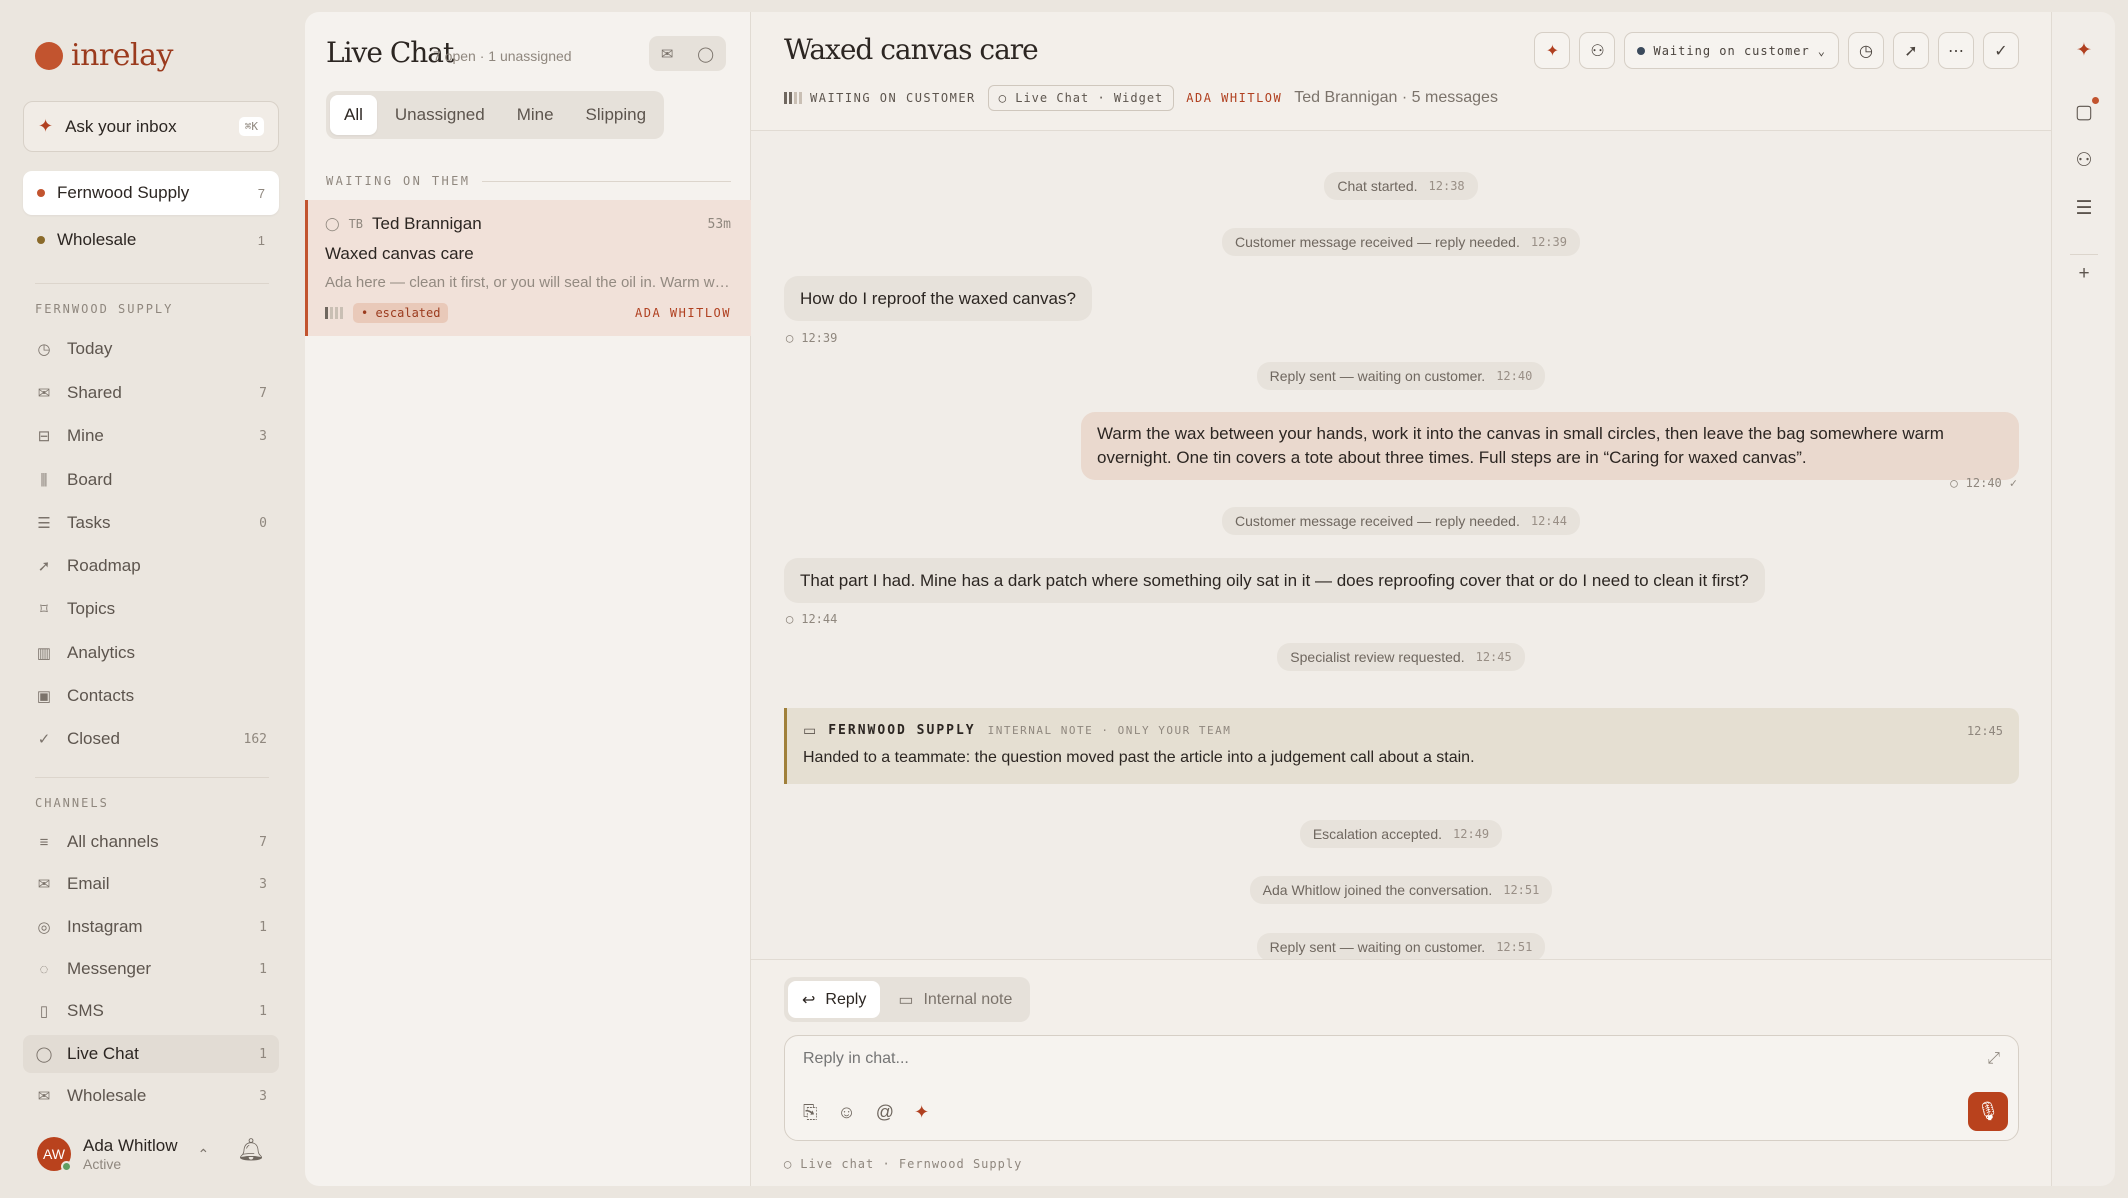 The width and height of the screenshot is (2128, 1198). I want to click on nav-item-contacts: ▣ Contacts, so click(151, 696).